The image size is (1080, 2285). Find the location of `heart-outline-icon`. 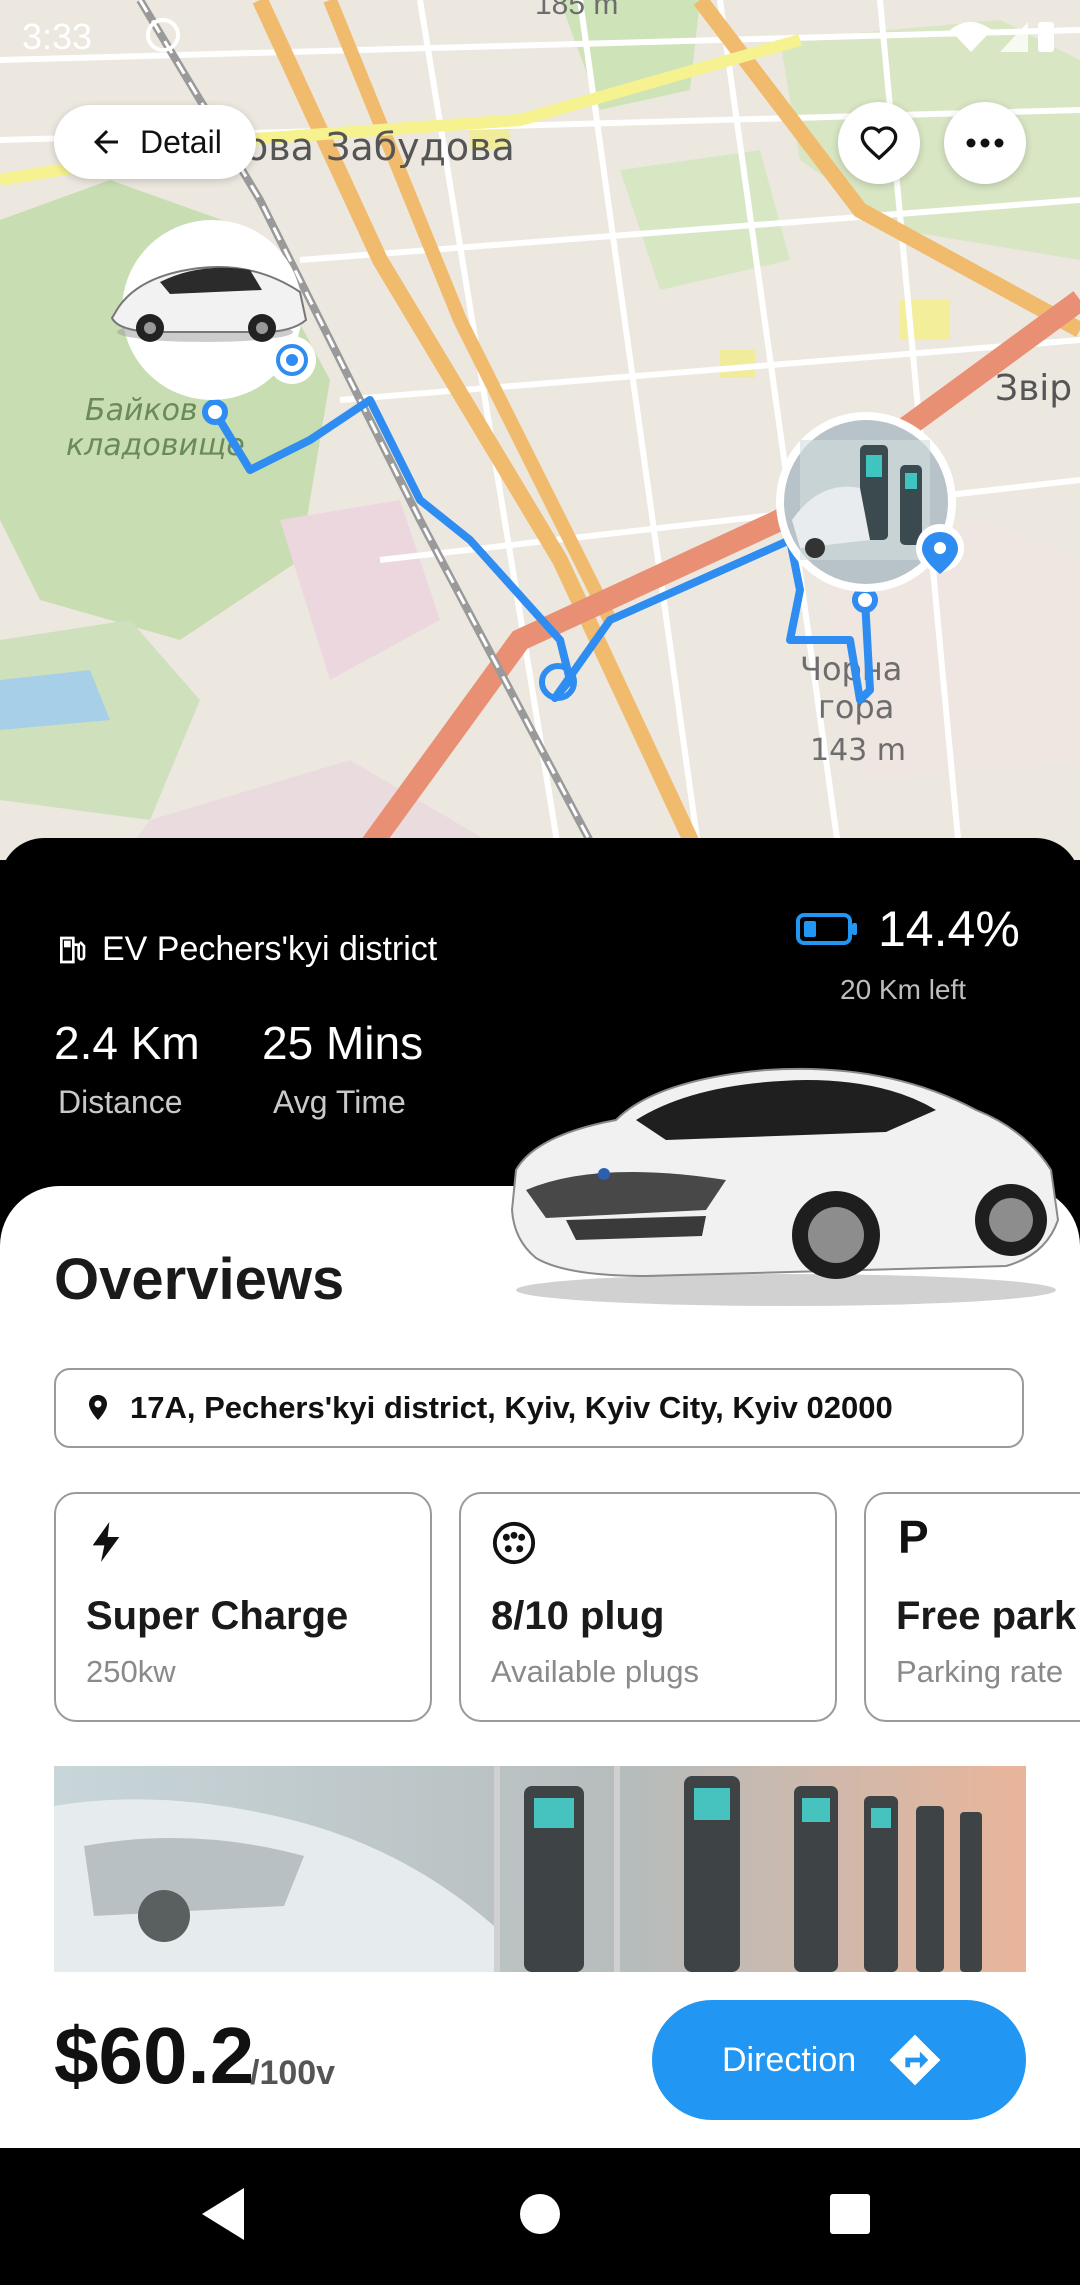

heart-outline-icon is located at coordinates (879, 143).